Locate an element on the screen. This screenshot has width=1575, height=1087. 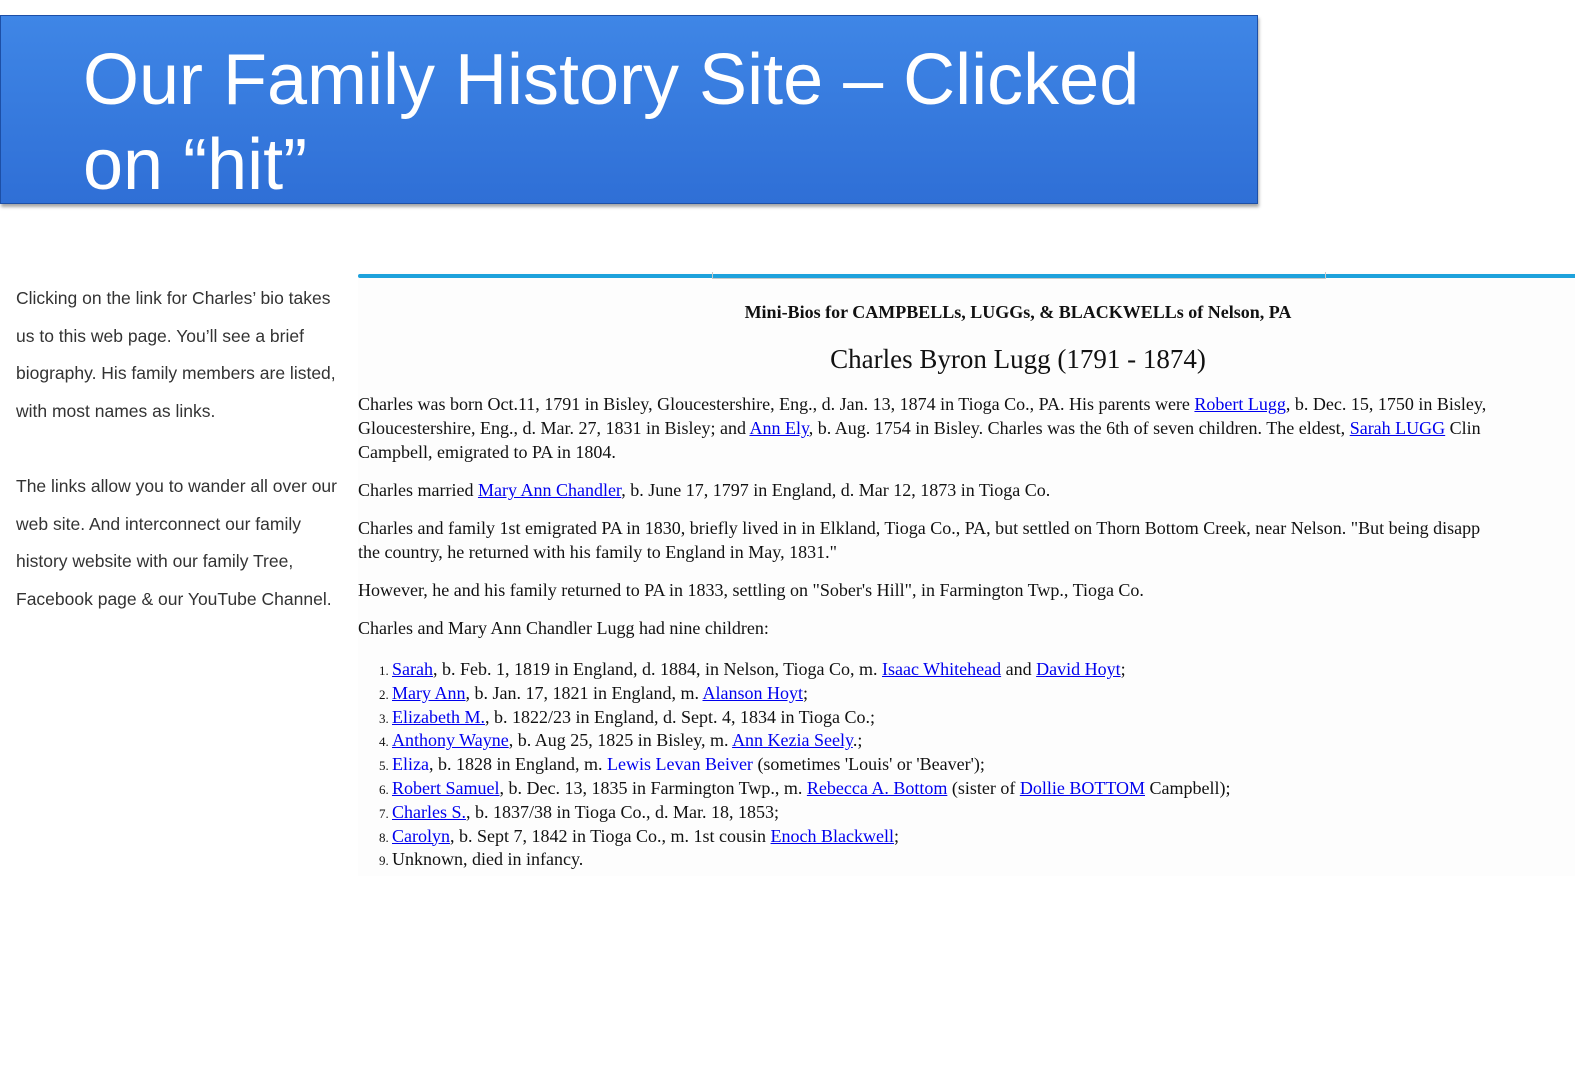
bio-title: Charles Byron Lugg (1791 - 1874) is located at coordinates (1018, 359).